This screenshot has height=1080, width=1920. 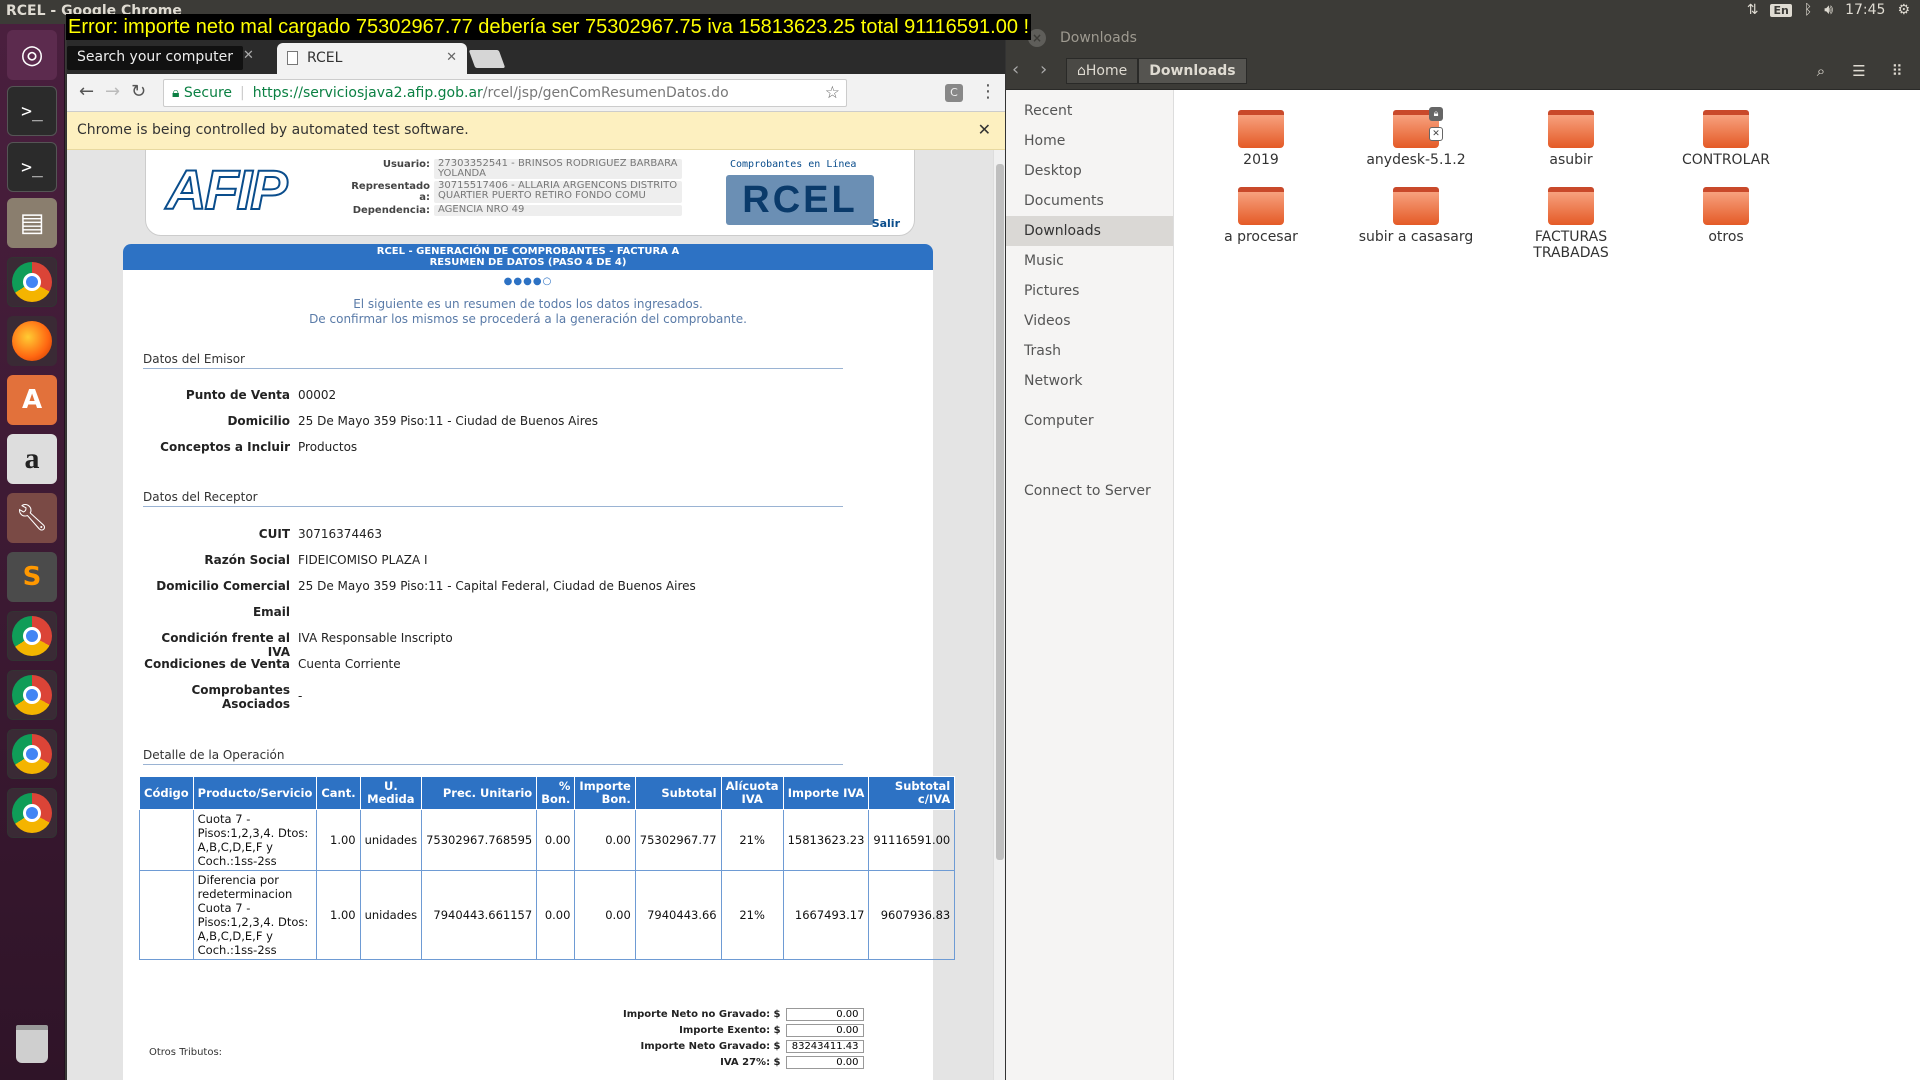 What do you see at coordinates (1897, 71) in the screenshot?
I see `grid-view-icon: ⠿` at bounding box center [1897, 71].